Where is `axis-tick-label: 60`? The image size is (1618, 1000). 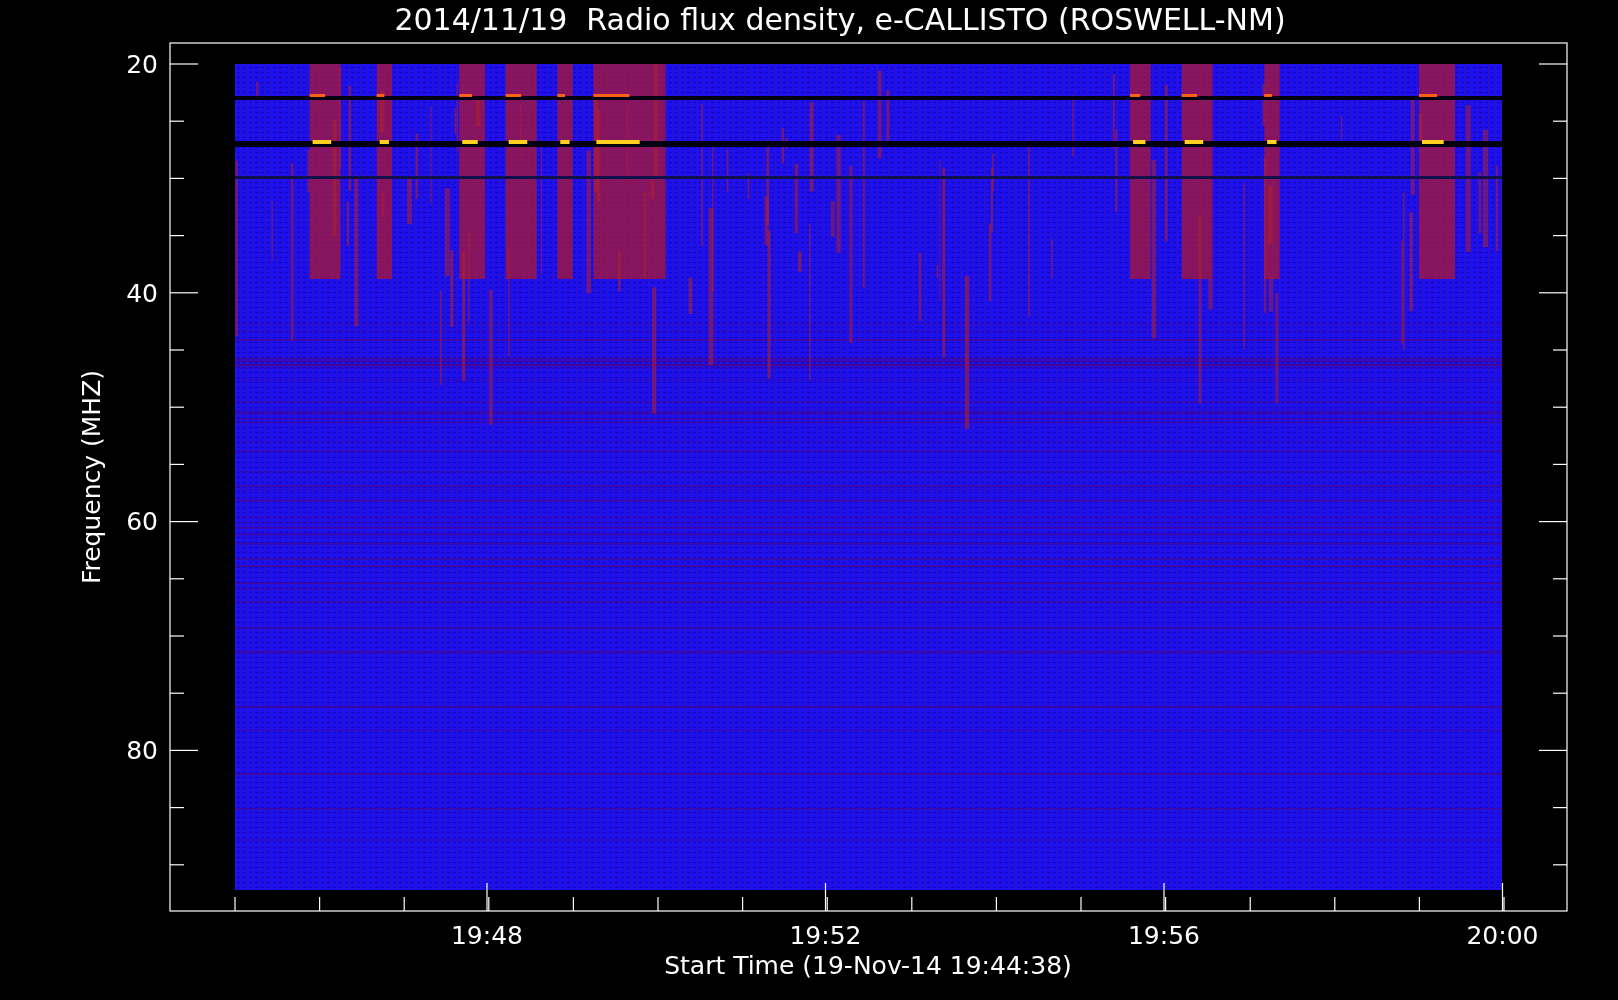 axis-tick-label: 60 is located at coordinates (142, 522).